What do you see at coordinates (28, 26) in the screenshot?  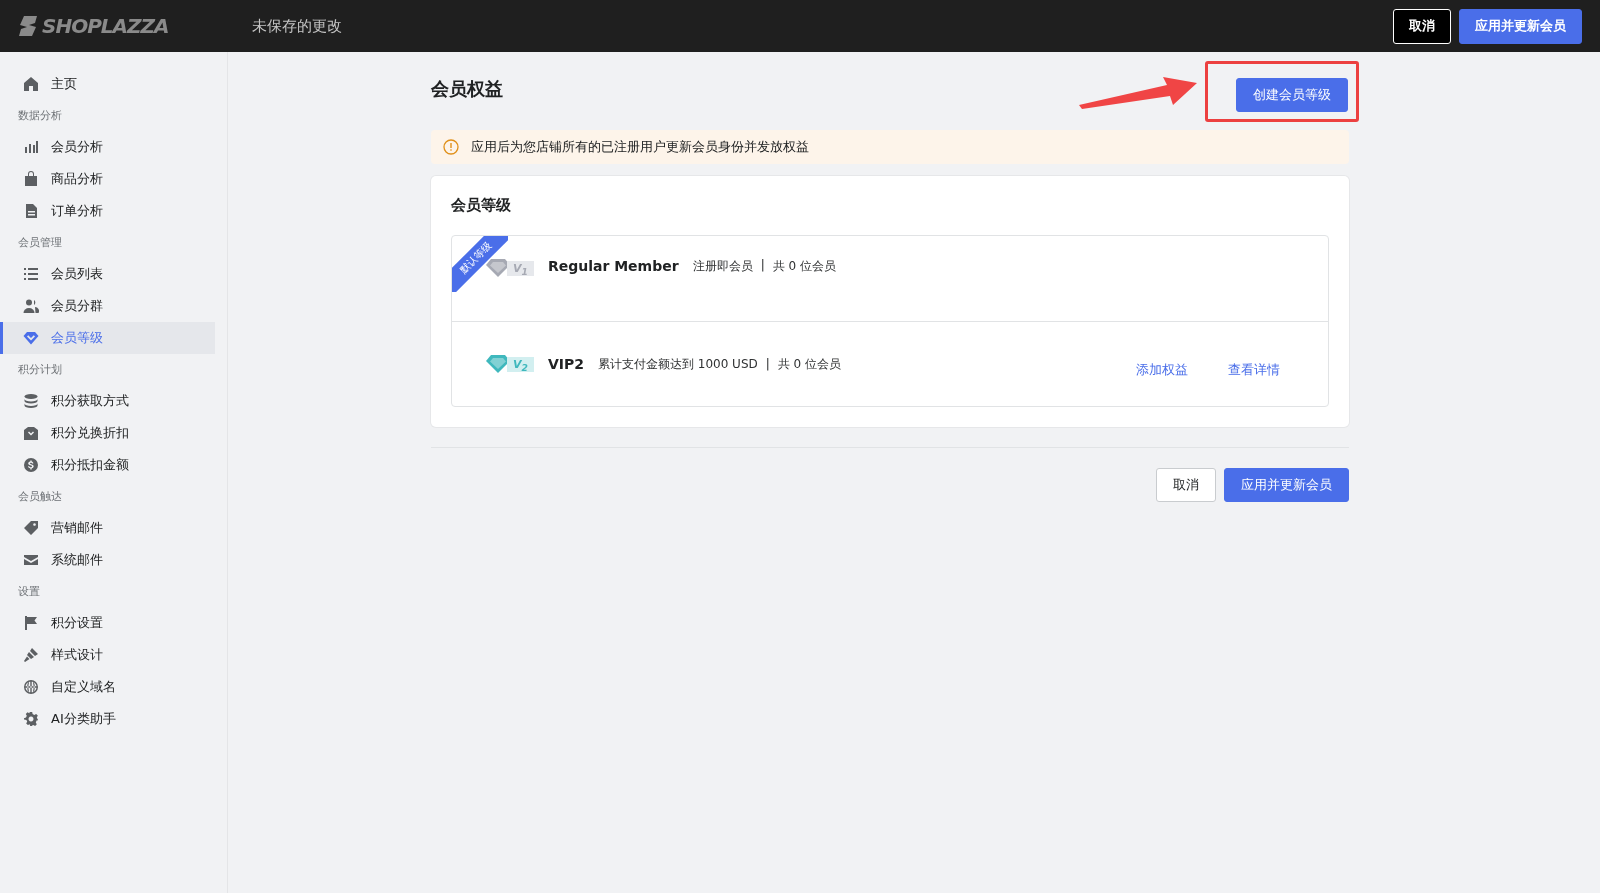 I see `logo-icon` at bounding box center [28, 26].